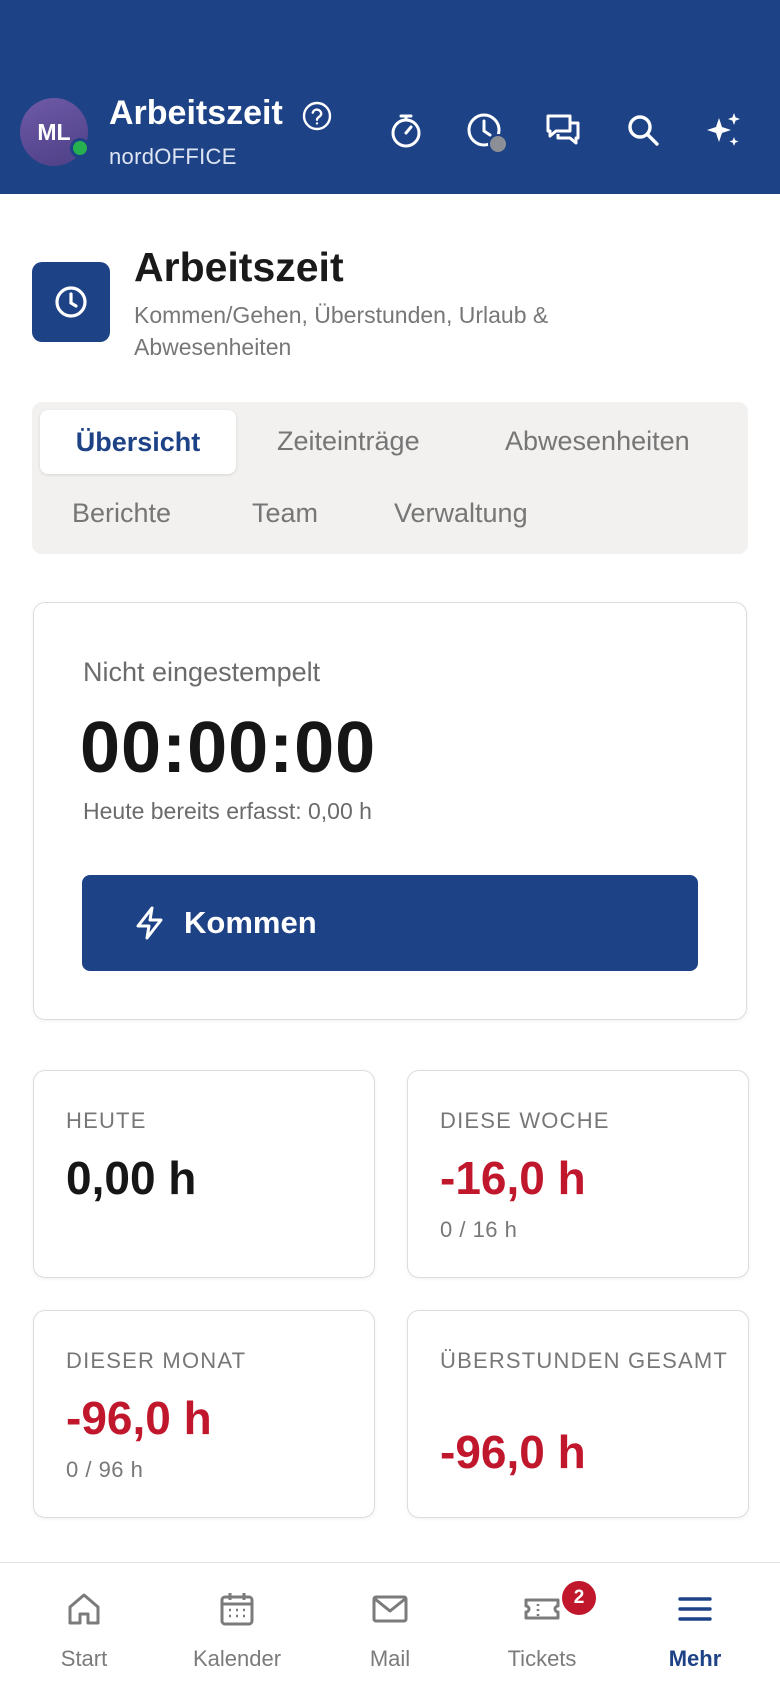  Describe the element at coordinates (228, 748) in the screenshot. I see `clock-timer: 00:00:00` at that location.